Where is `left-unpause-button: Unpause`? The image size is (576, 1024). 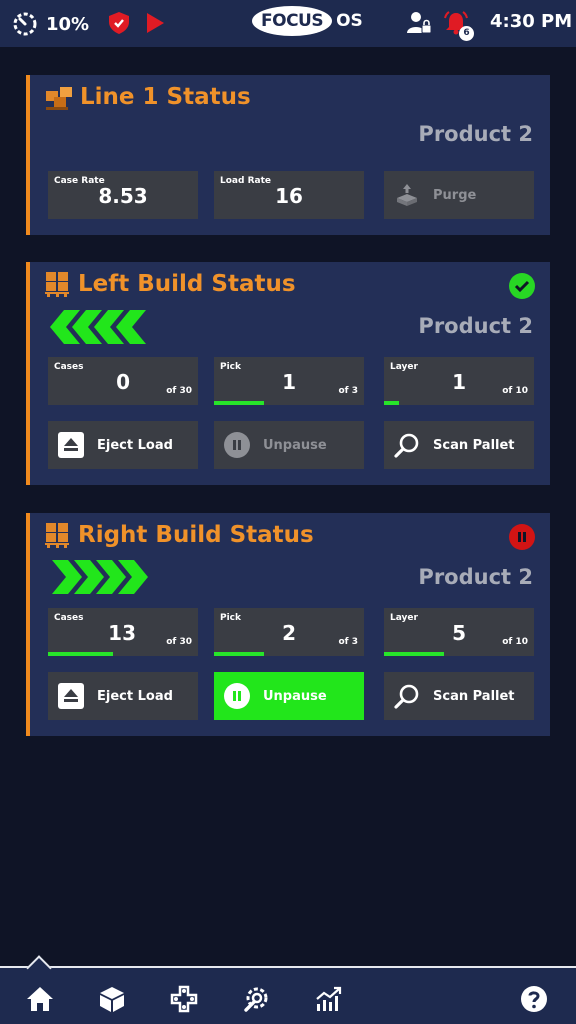 left-unpause-button: Unpause is located at coordinates (289, 445).